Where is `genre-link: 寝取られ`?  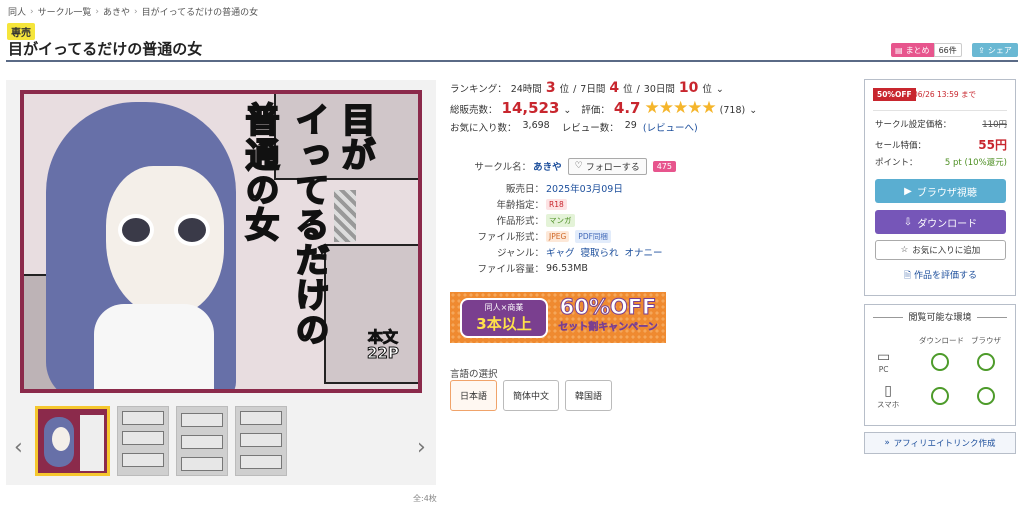
genre-link: 寝取られ is located at coordinates (600, 252).